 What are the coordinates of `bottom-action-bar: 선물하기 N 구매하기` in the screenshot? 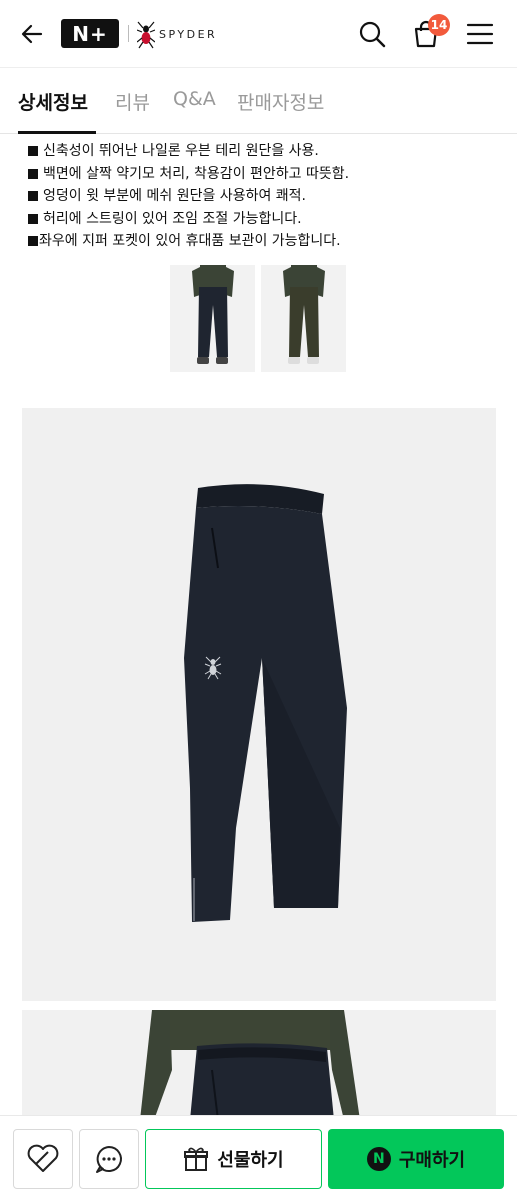 It's located at (258, 1157).